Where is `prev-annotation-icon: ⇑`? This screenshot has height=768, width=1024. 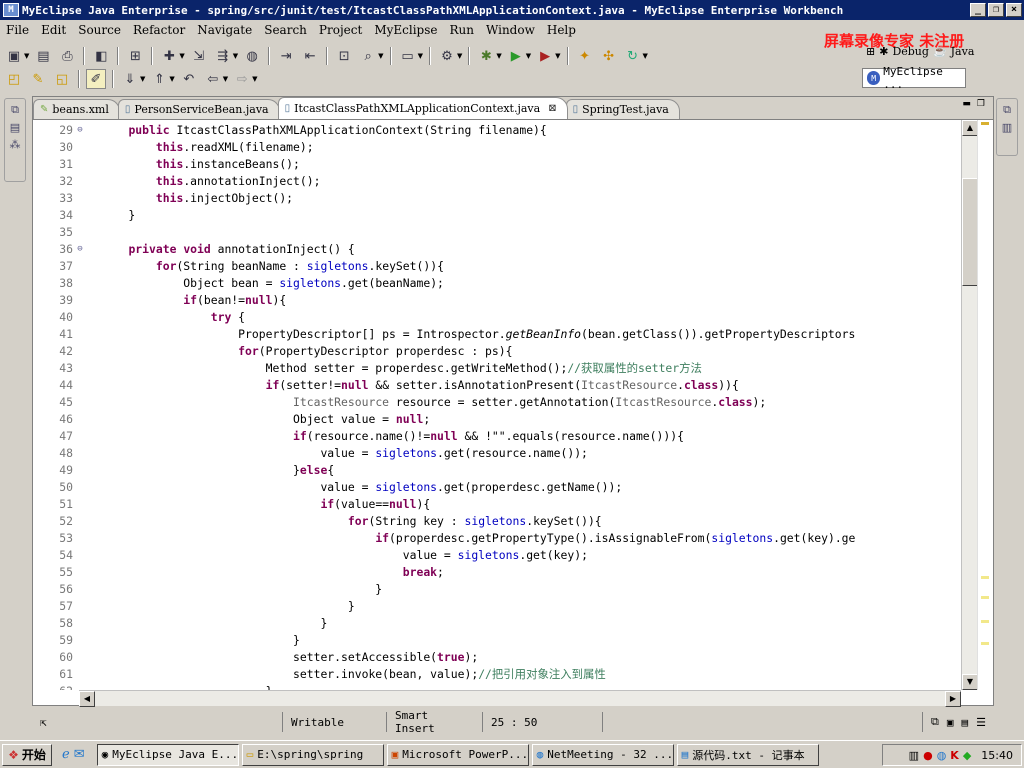 prev-annotation-icon: ⇑ is located at coordinates (159, 79).